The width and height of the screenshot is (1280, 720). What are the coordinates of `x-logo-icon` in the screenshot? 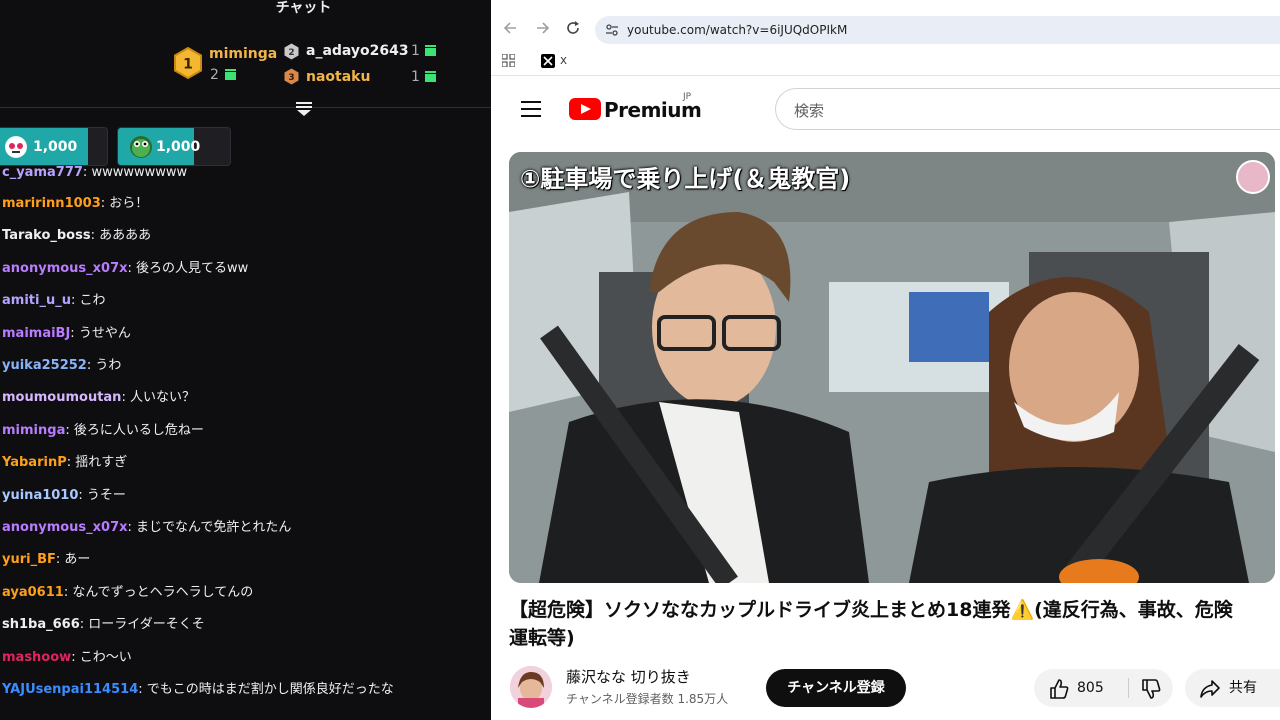 It's located at (548, 61).